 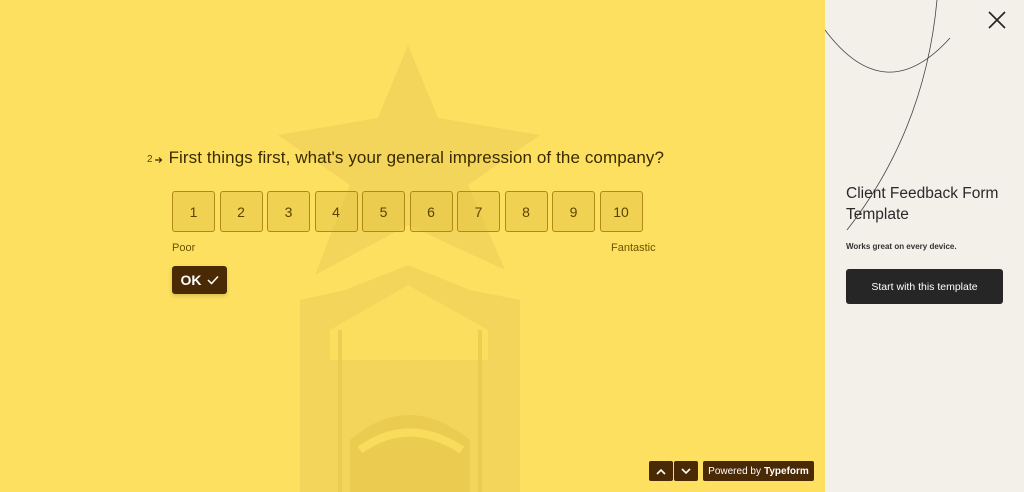 I want to click on powered-by-typeform-link: Powered by Typeform, so click(x=758, y=471).